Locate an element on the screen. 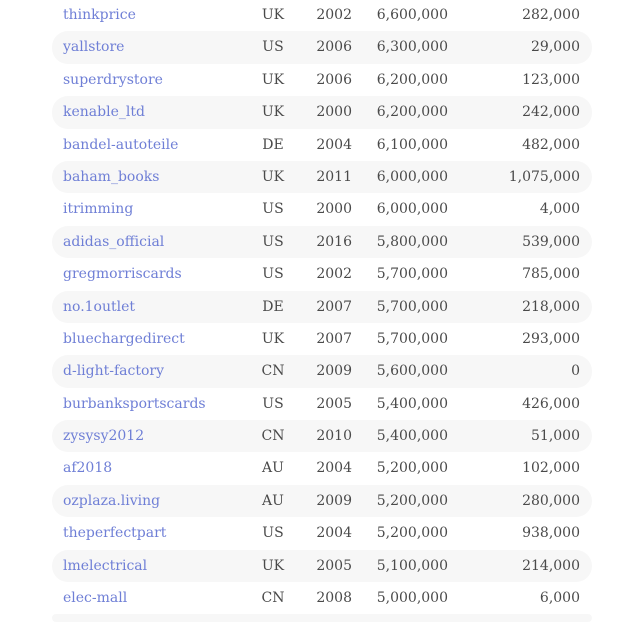  seller-link: yallstore is located at coordinates (93, 47).